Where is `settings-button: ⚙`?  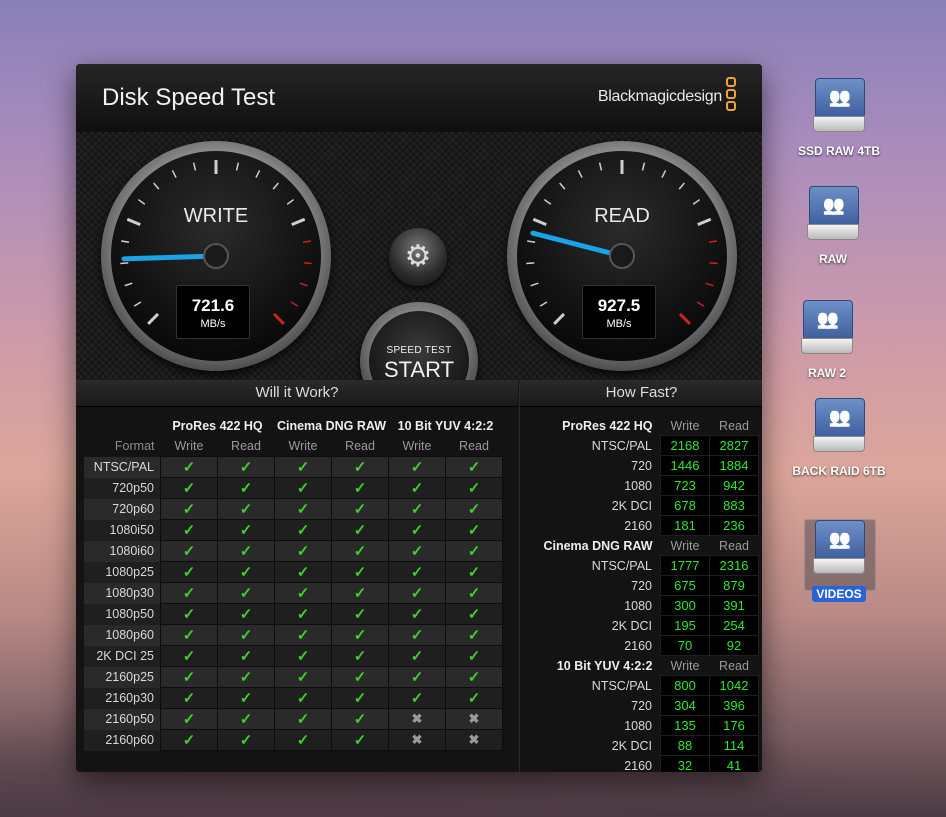 settings-button: ⚙ is located at coordinates (418, 257).